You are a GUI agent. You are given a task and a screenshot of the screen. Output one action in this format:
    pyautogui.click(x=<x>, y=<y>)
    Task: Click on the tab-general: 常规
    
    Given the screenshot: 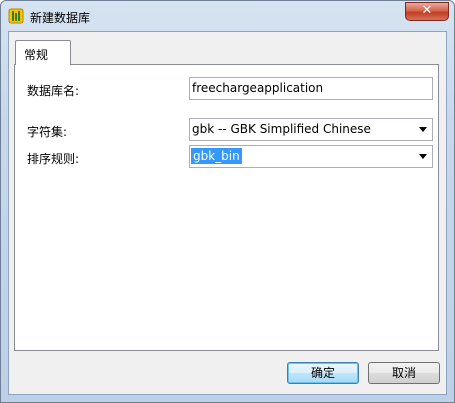 What is the action you would take?
    pyautogui.click(x=43, y=52)
    